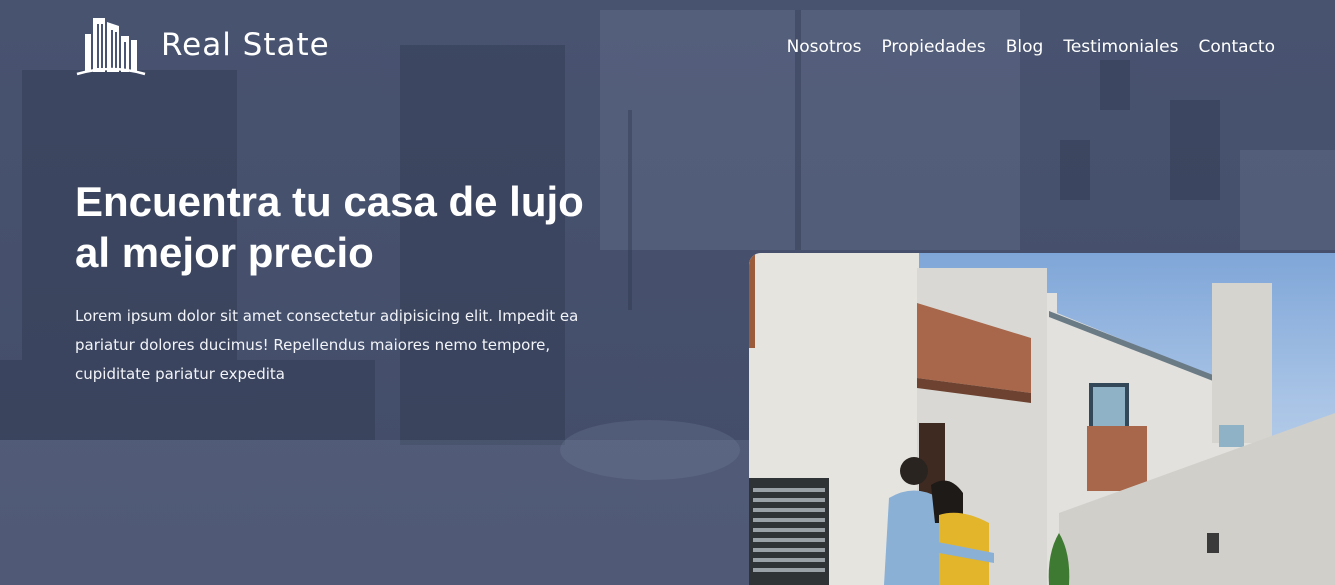  Describe the element at coordinates (1120, 47) in the screenshot. I see `nav-link-testimoniales: Testimoniales` at that location.